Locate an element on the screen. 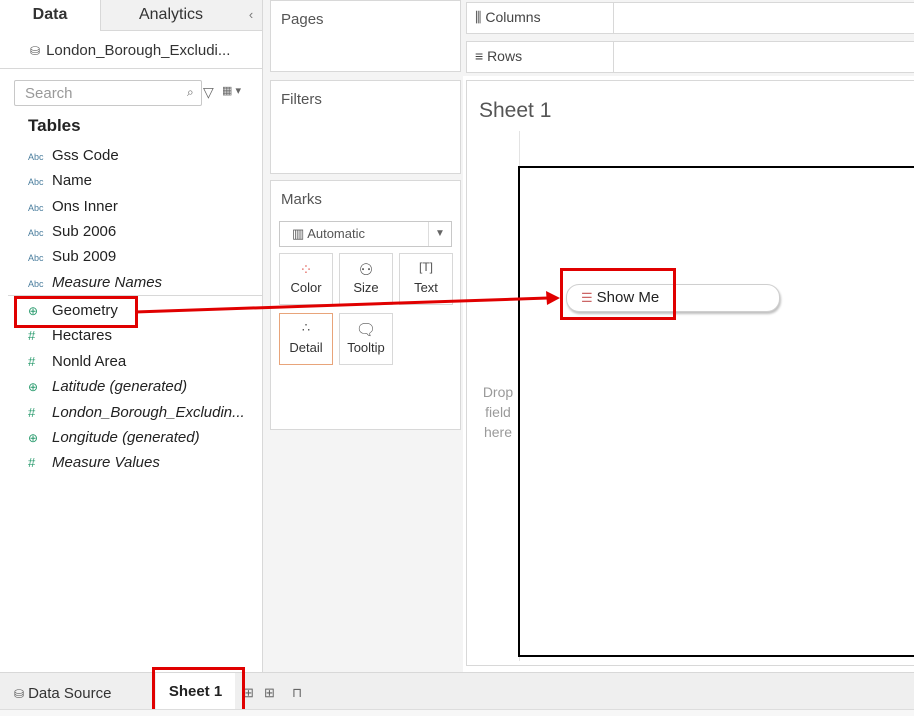 The height and width of the screenshot is (716, 914). arrow-line is located at coordinates (341, 305).